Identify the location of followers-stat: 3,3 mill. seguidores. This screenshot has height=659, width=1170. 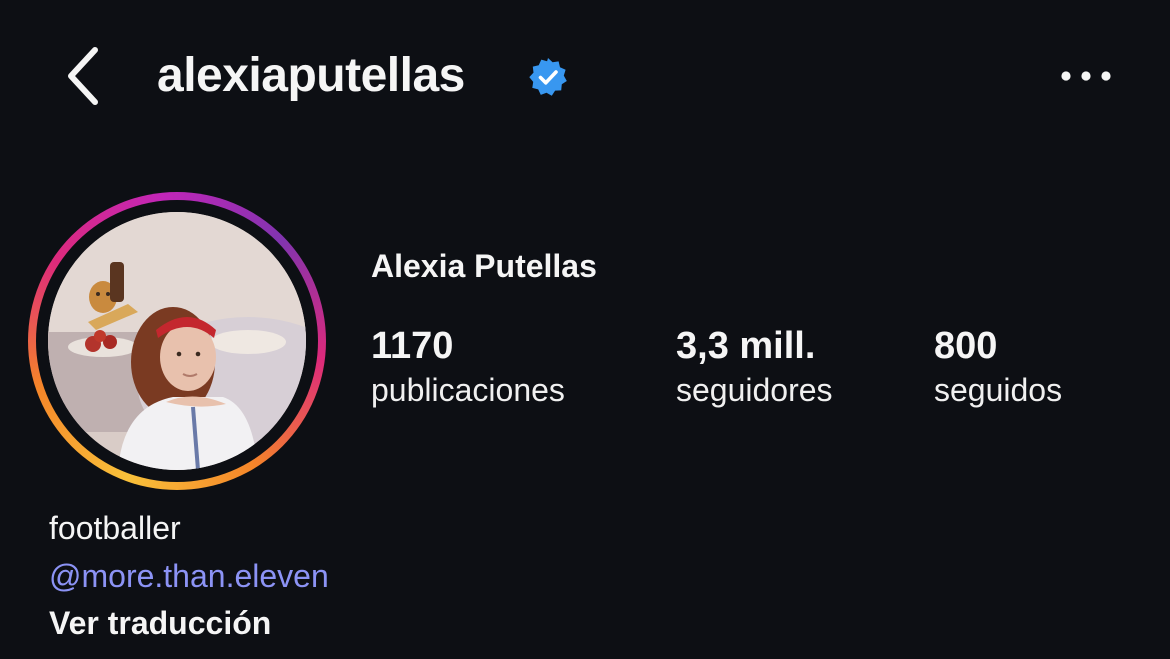
(754, 368).